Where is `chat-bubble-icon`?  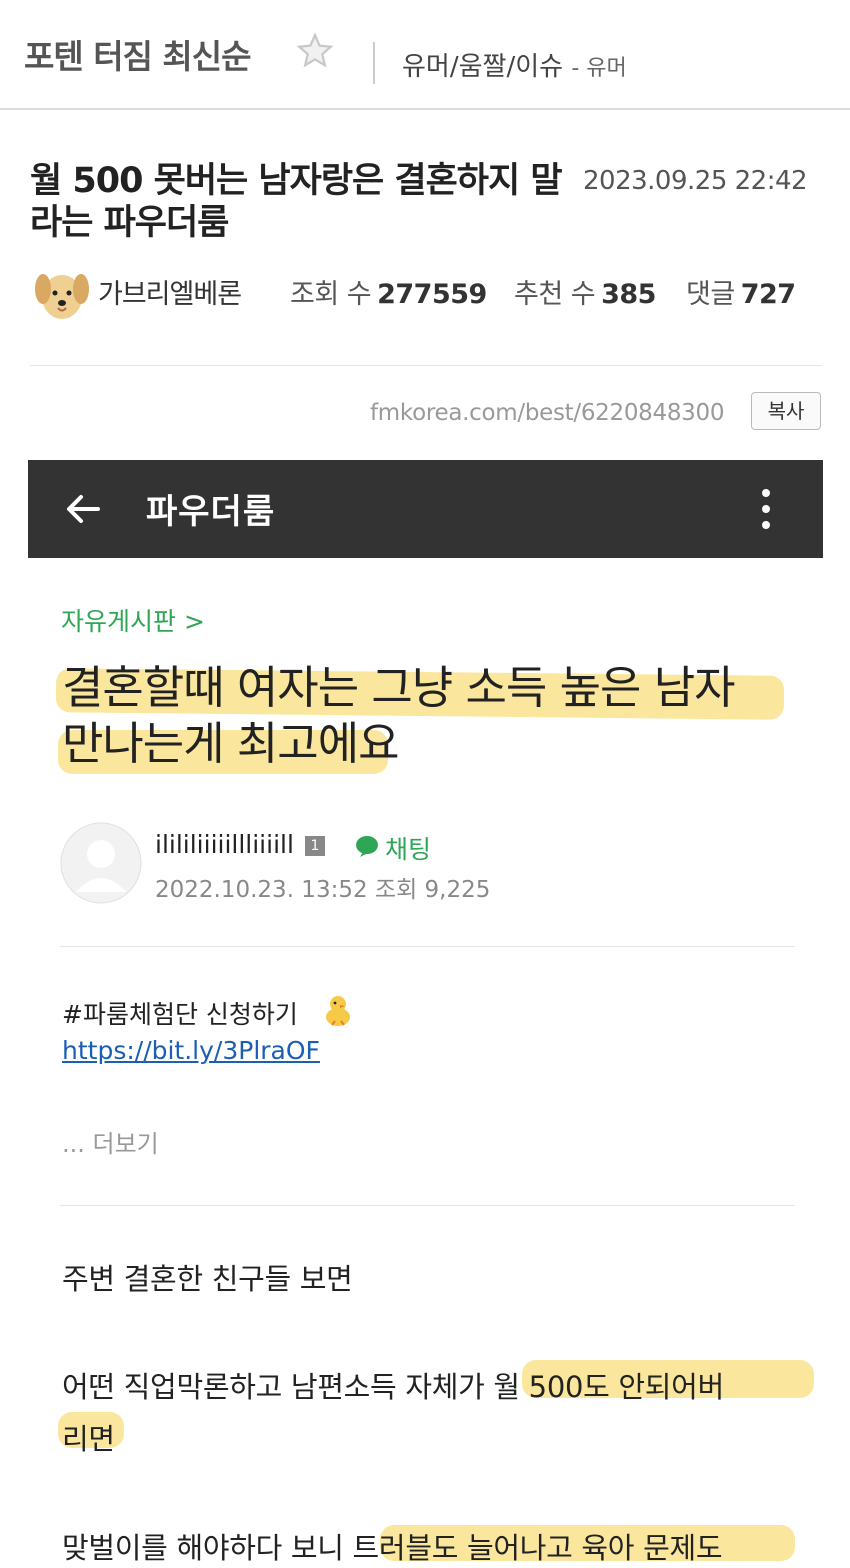 chat-bubble-icon is located at coordinates (367, 846).